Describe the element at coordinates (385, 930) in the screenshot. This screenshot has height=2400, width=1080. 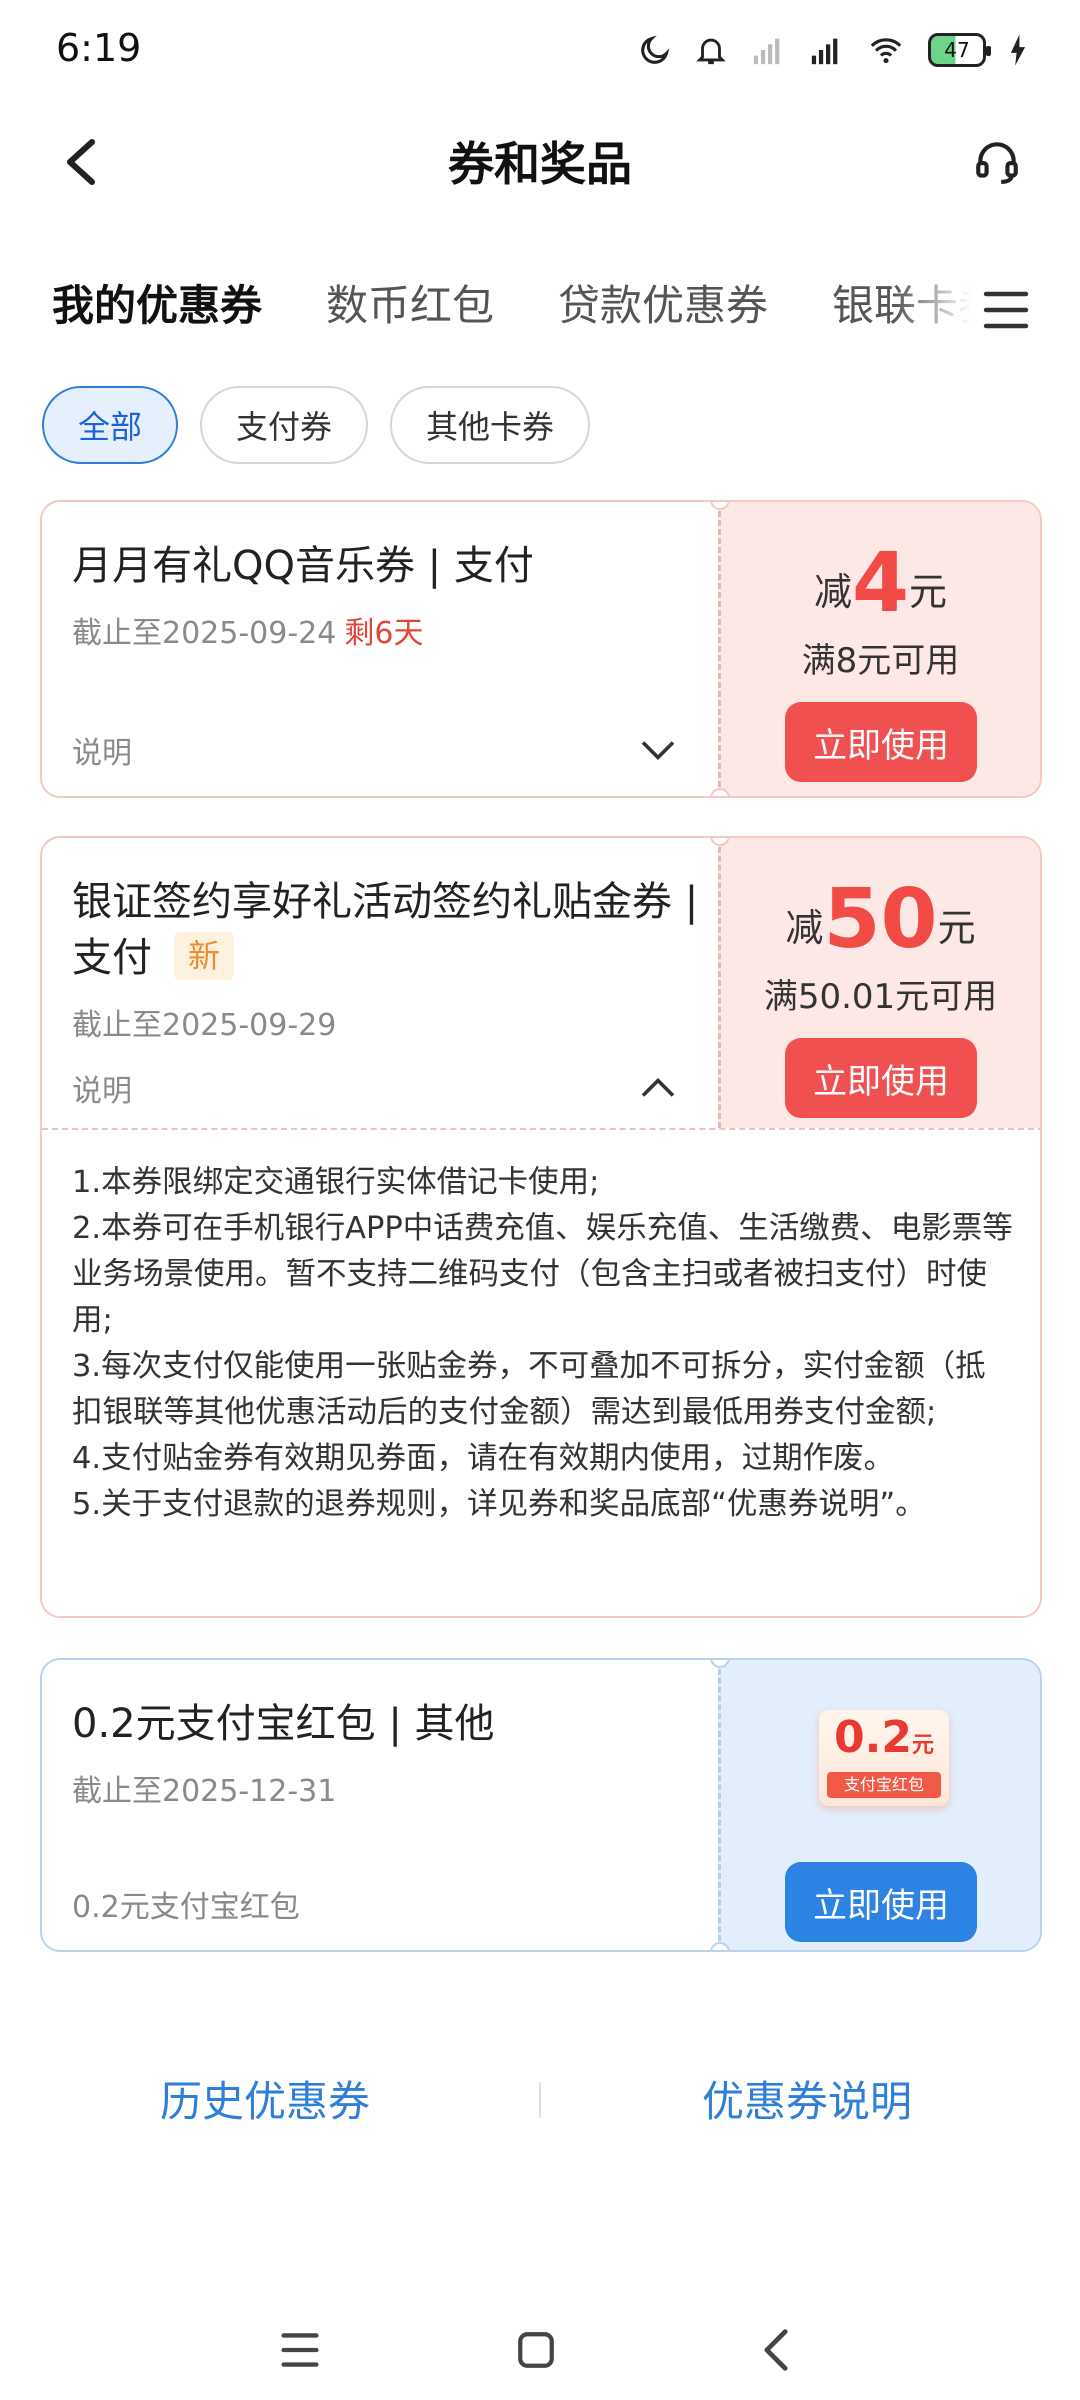
I see `coupon-title: 银证签约享好礼活动签约礼贴金券 | 支付新` at that location.